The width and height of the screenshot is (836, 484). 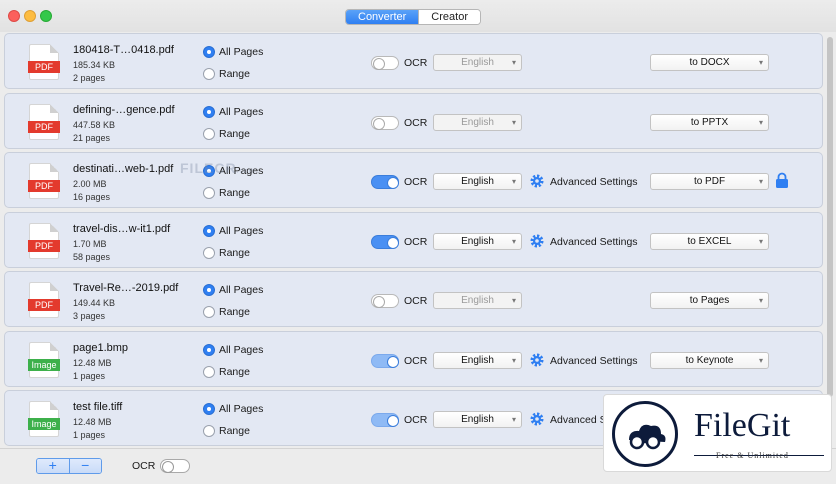 What do you see at coordinates (382, 17) in the screenshot?
I see `tab-converter: Converter` at bounding box center [382, 17].